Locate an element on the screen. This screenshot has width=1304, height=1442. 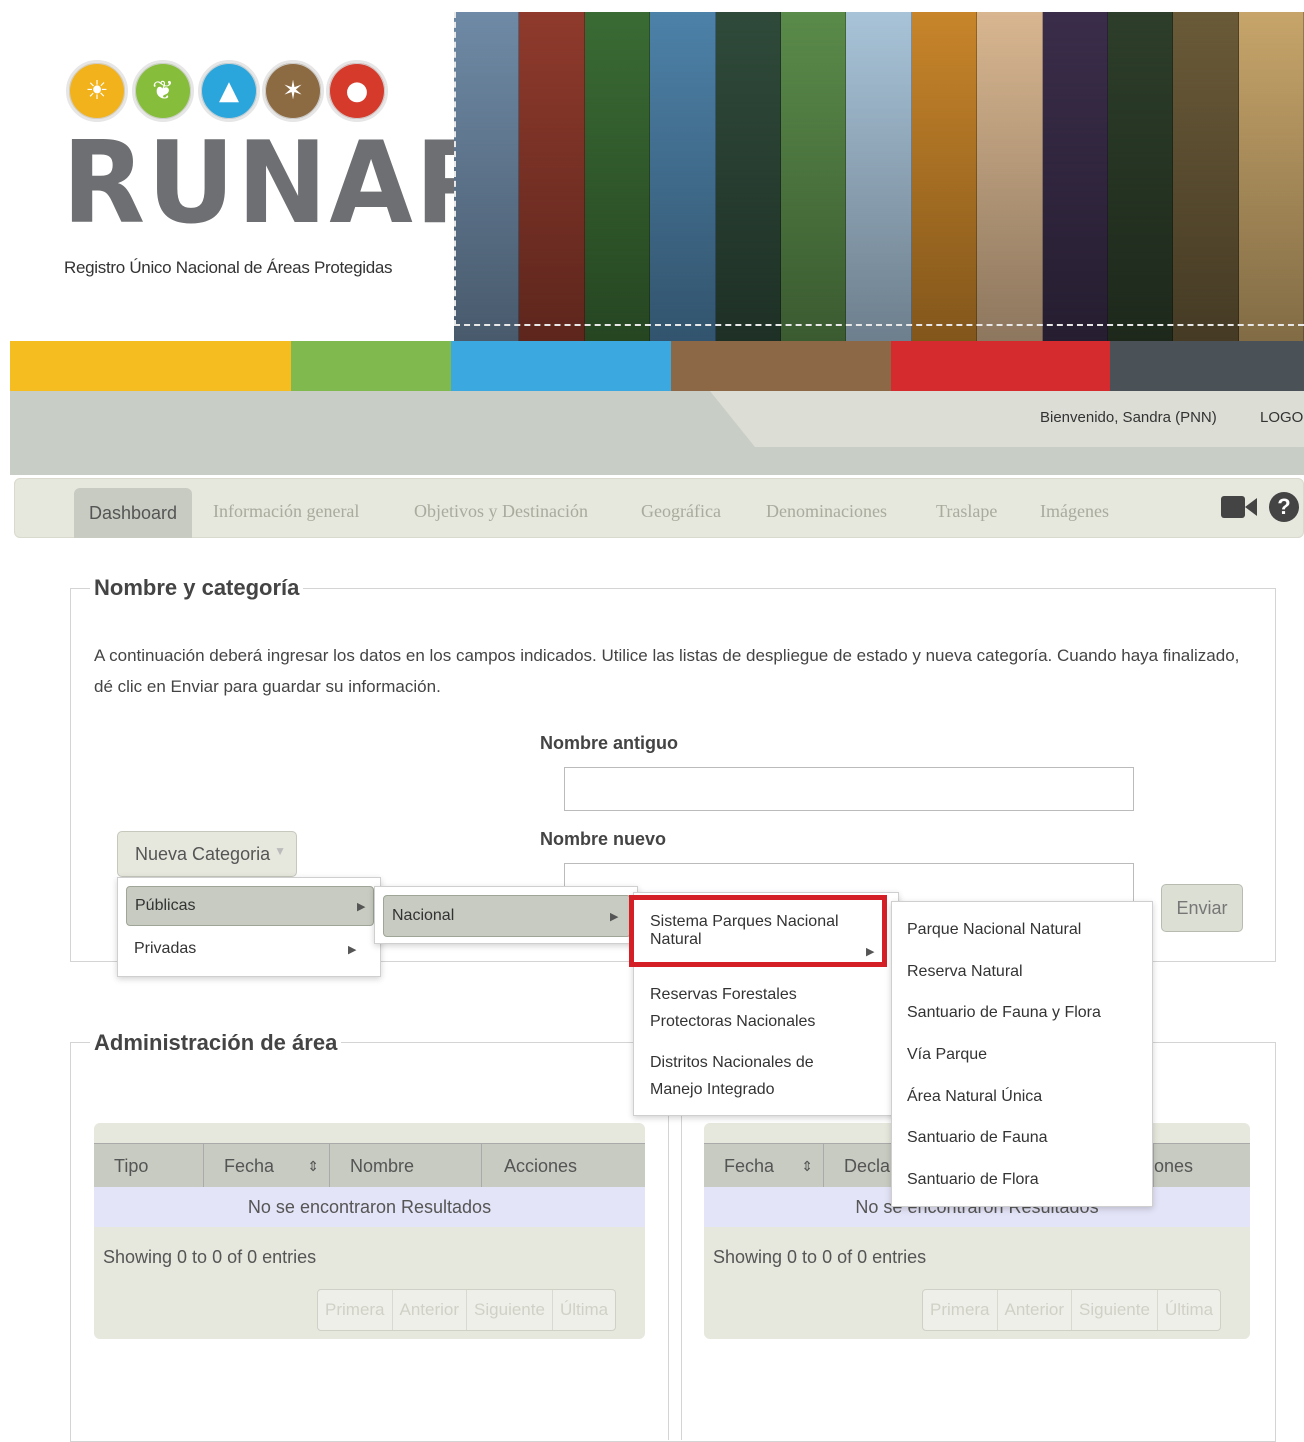
header-banner is located at coordinates (879, 177).